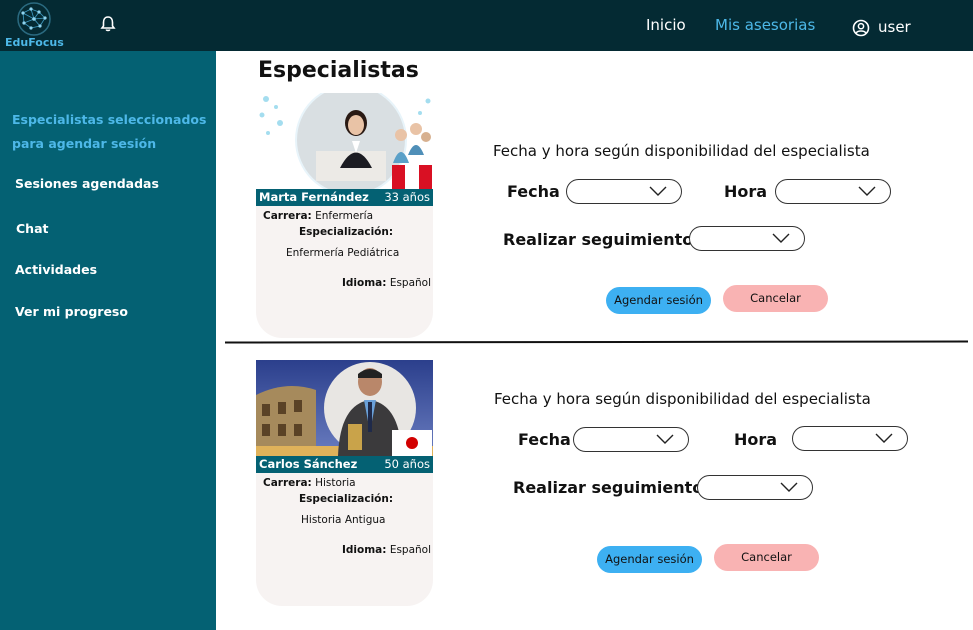 Image resolution: width=973 pixels, height=630 pixels. What do you see at coordinates (34, 42) in the screenshot?
I see `logo-text: EduFocus` at bounding box center [34, 42].